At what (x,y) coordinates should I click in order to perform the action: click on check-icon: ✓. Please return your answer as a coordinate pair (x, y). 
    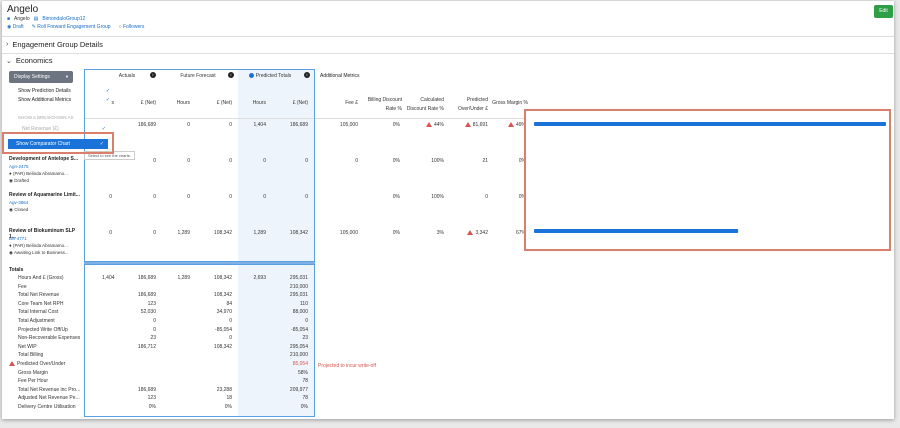
    Looking at the image, I should click on (107, 100).